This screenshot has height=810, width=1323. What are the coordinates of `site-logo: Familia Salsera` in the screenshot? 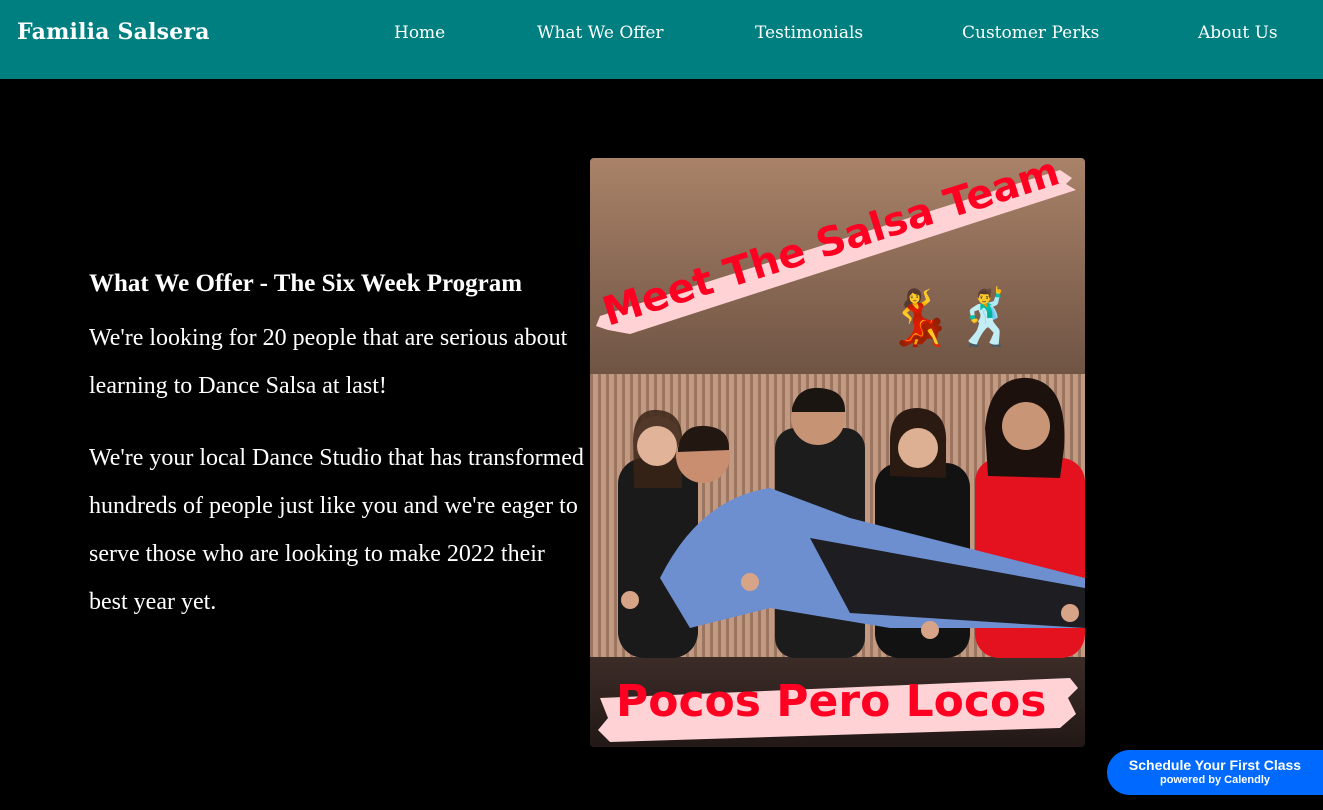 It's located at (113, 32).